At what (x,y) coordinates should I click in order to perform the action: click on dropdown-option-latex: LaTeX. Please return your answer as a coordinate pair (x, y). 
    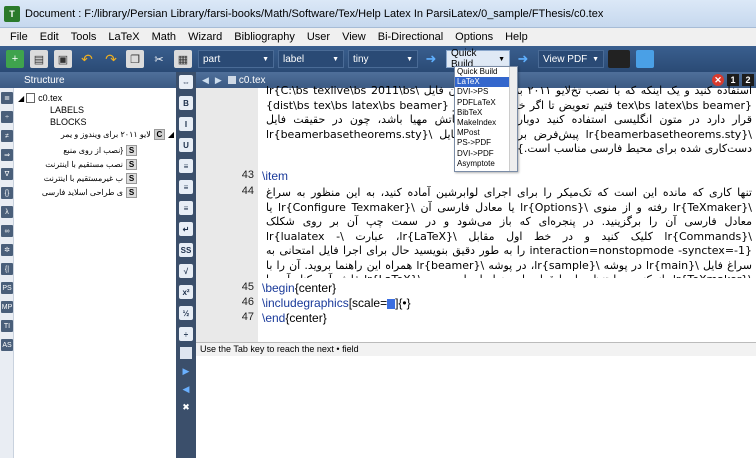
    Looking at the image, I should click on (486, 82).